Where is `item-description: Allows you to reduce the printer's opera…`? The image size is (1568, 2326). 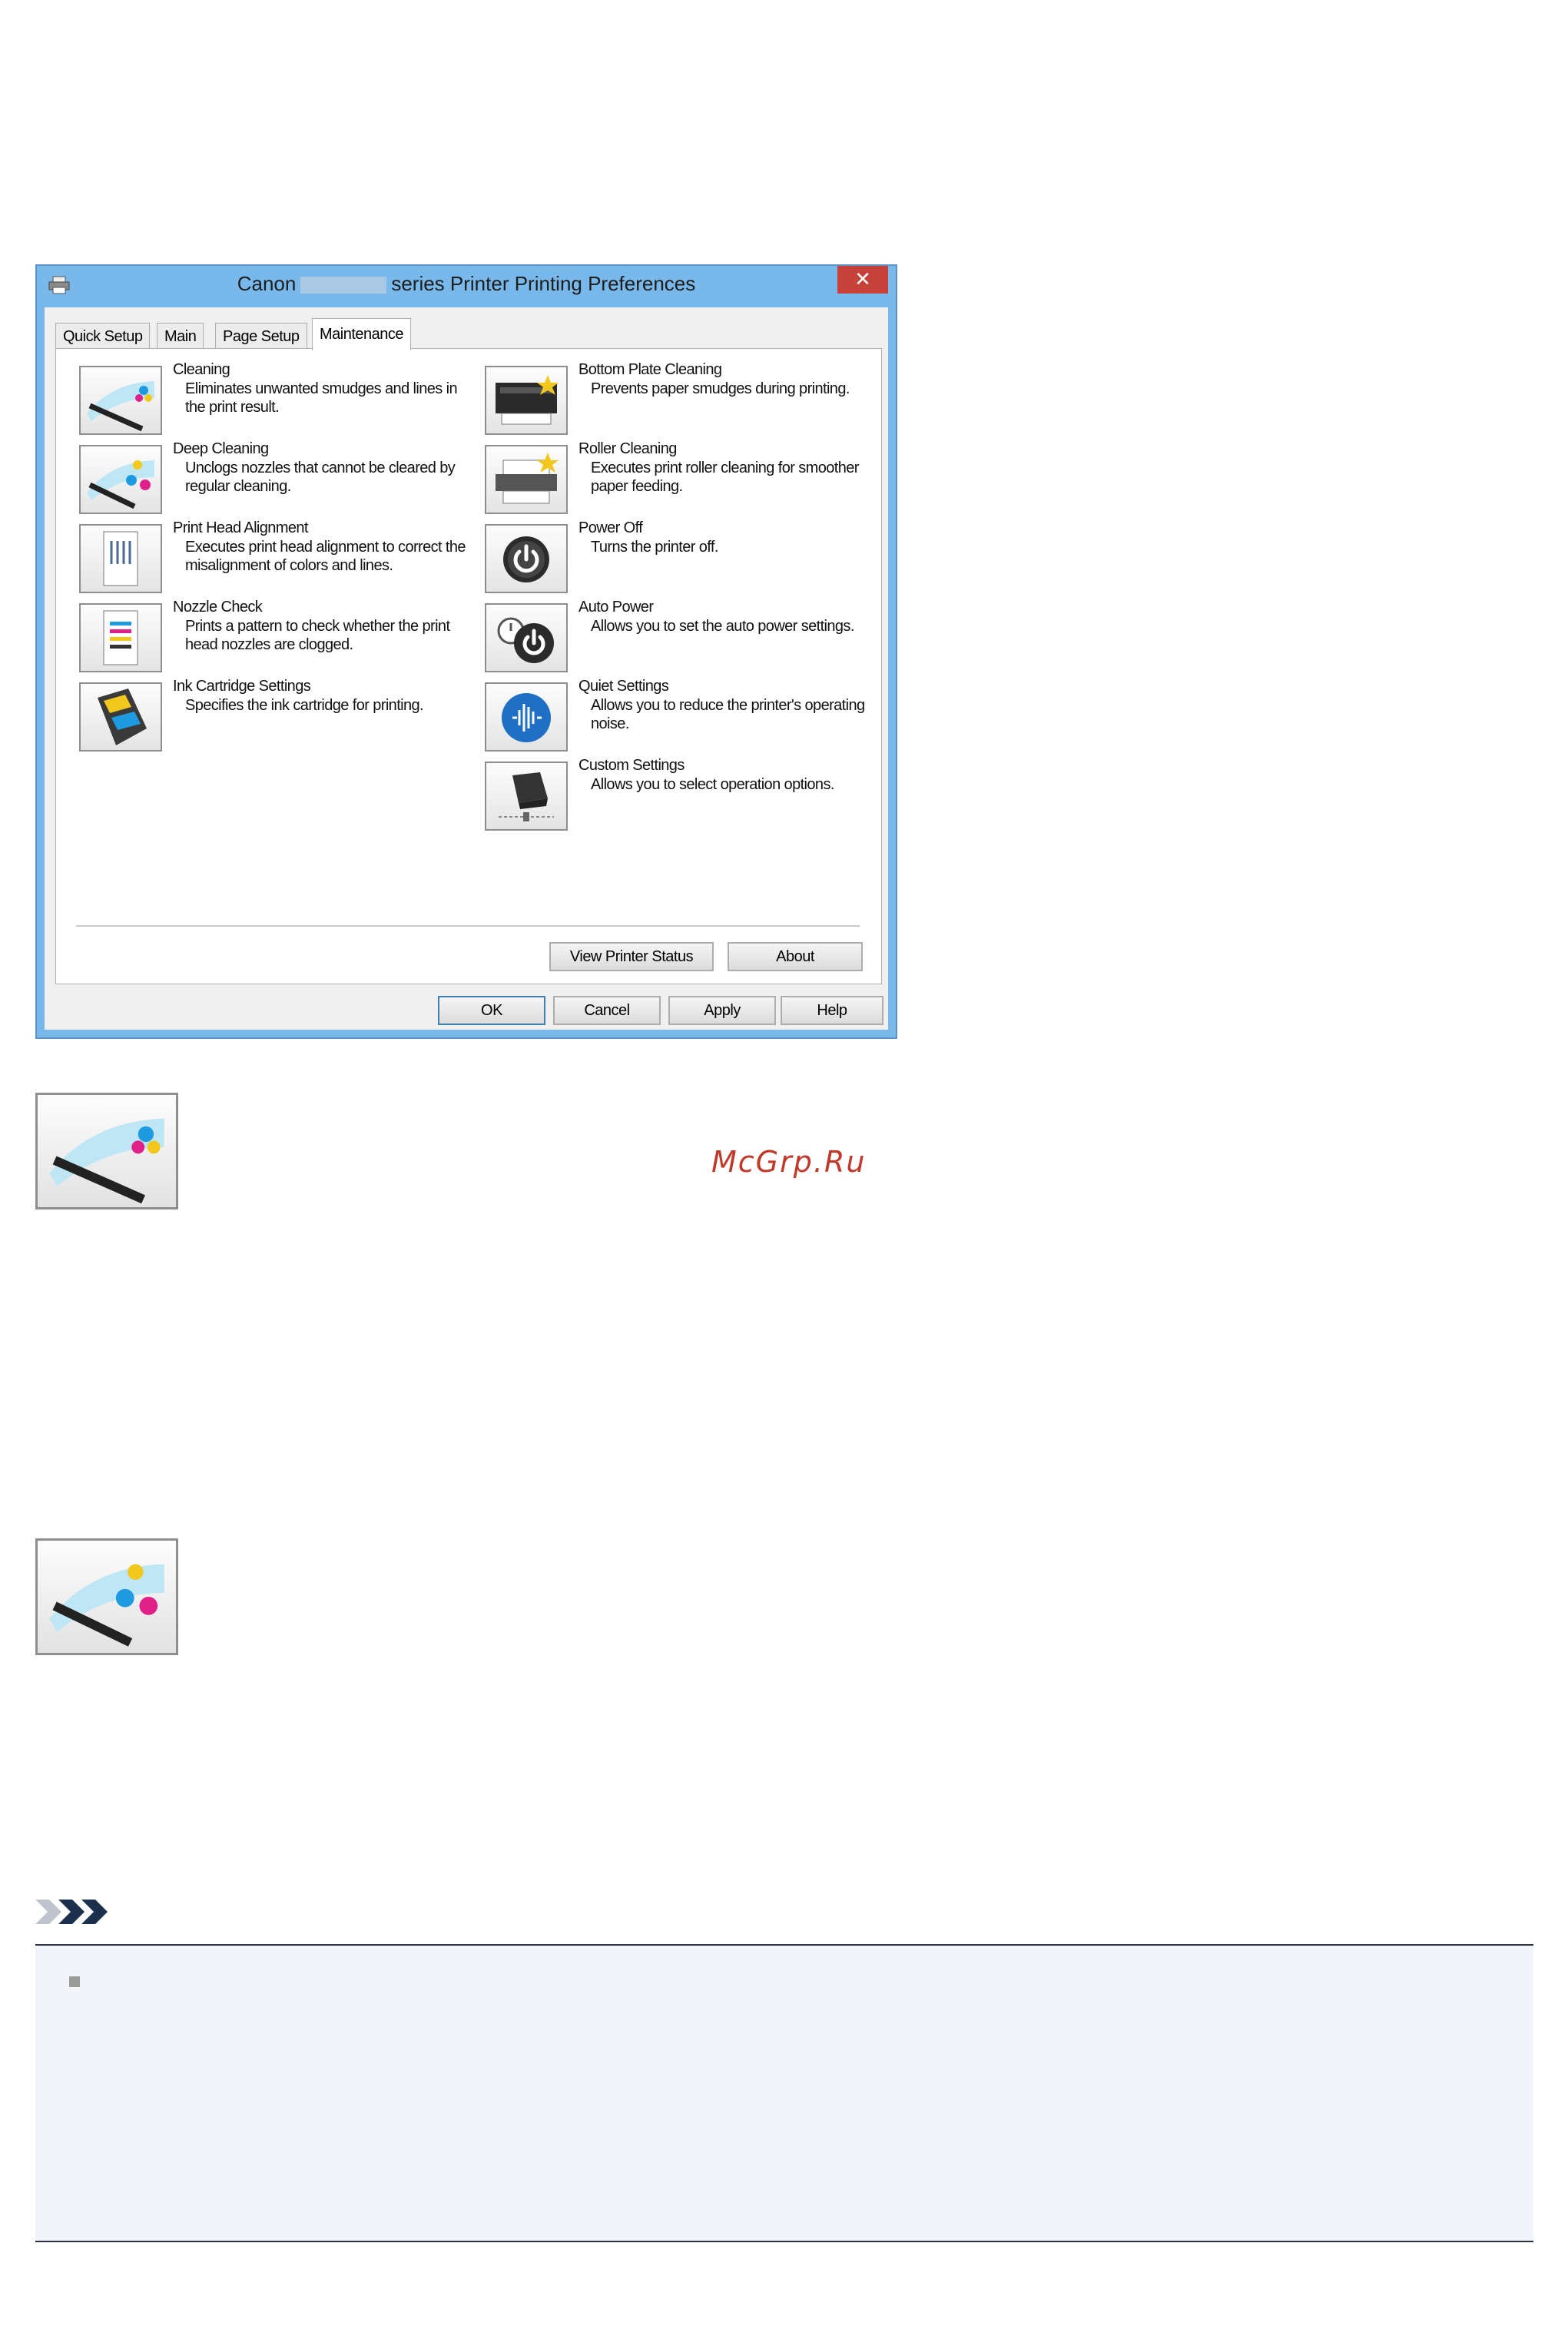 item-description: Allows you to reduce the printer's opera… is located at coordinates (728, 714).